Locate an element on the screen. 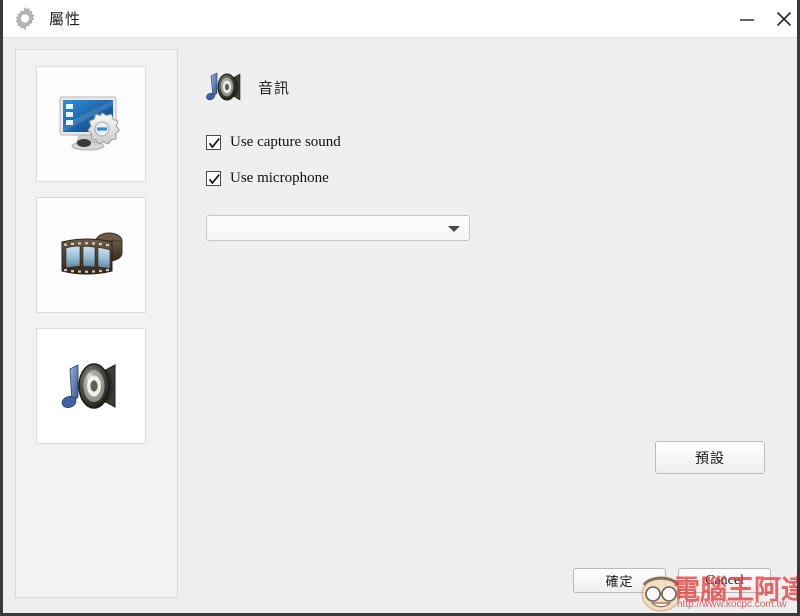 Image resolution: width=800 pixels, height=616 pixels. chevron-down-icon is located at coordinates (454, 229).